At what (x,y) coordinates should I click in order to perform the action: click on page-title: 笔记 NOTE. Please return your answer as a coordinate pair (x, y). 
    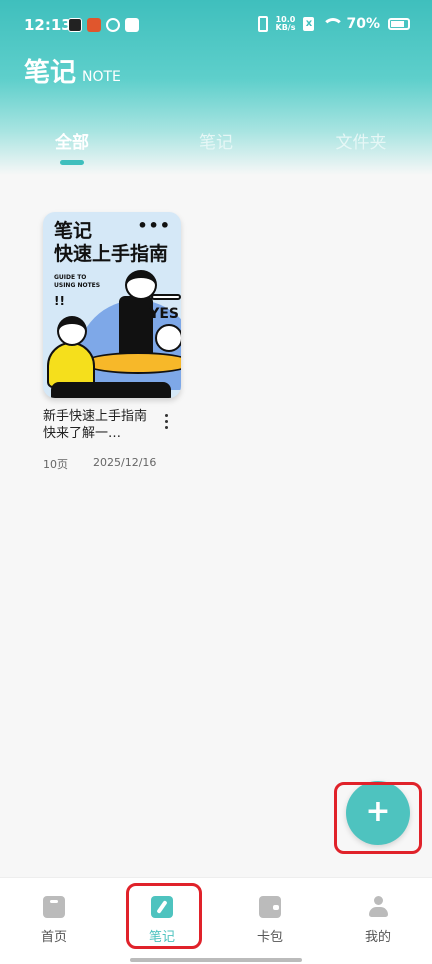
    Looking at the image, I should click on (72, 70).